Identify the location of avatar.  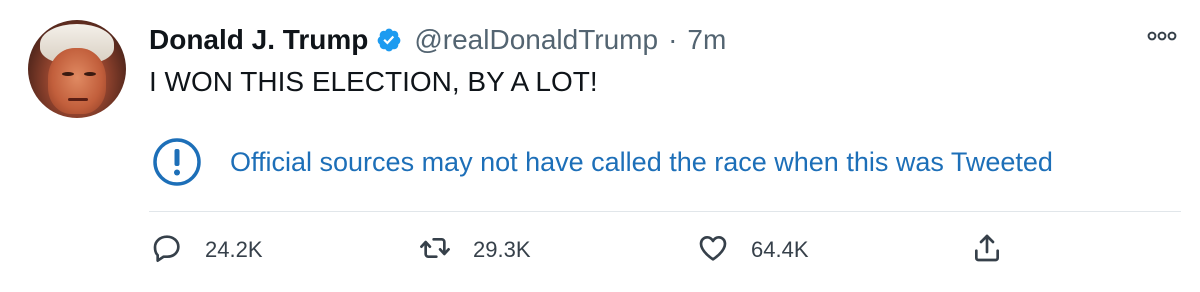
(77, 69).